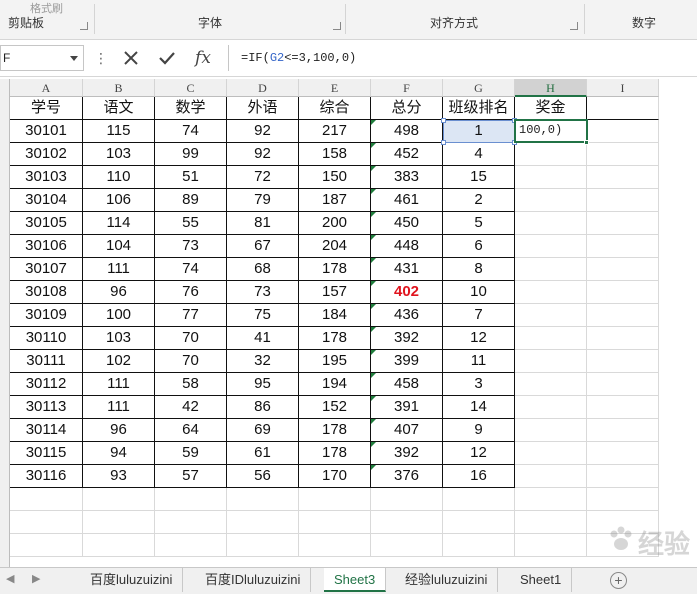 The height and width of the screenshot is (594, 697). Describe the element at coordinates (479, 430) in the screenshot. I see `data-cell: 9` at that location.